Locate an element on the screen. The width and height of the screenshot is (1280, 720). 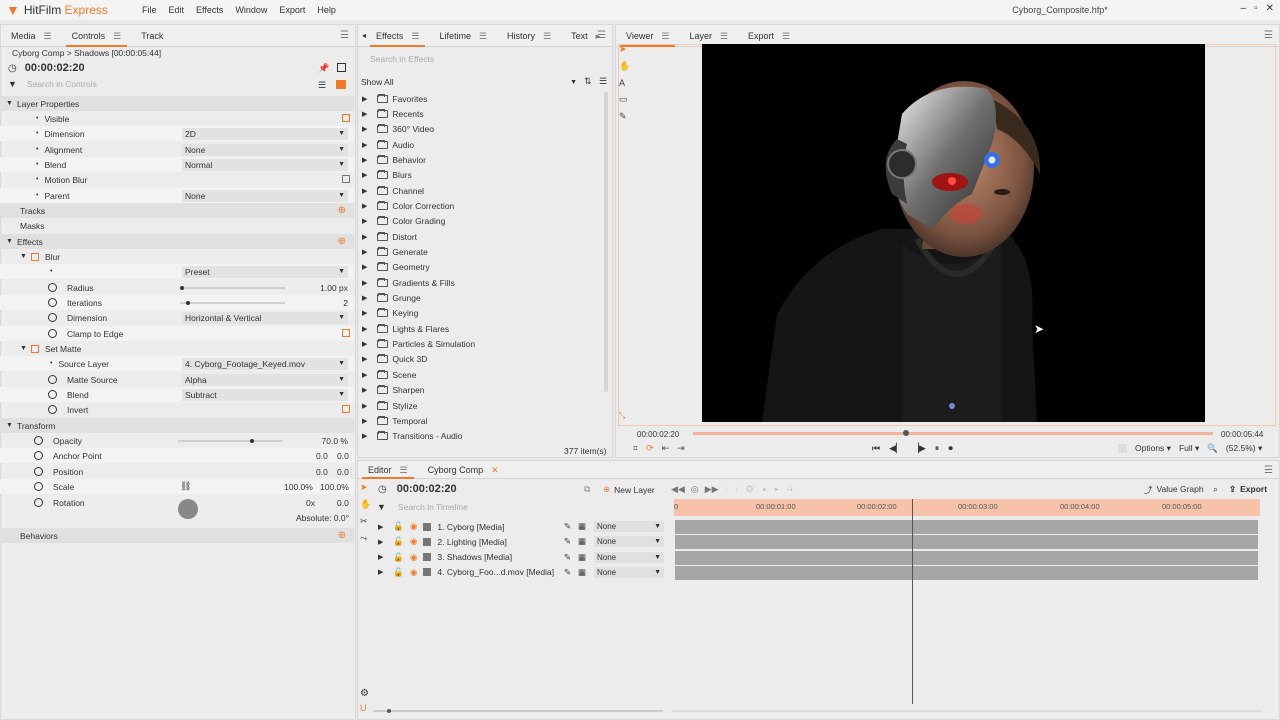
set-out-icon: ⇥ is located at coordinates (681, 448).